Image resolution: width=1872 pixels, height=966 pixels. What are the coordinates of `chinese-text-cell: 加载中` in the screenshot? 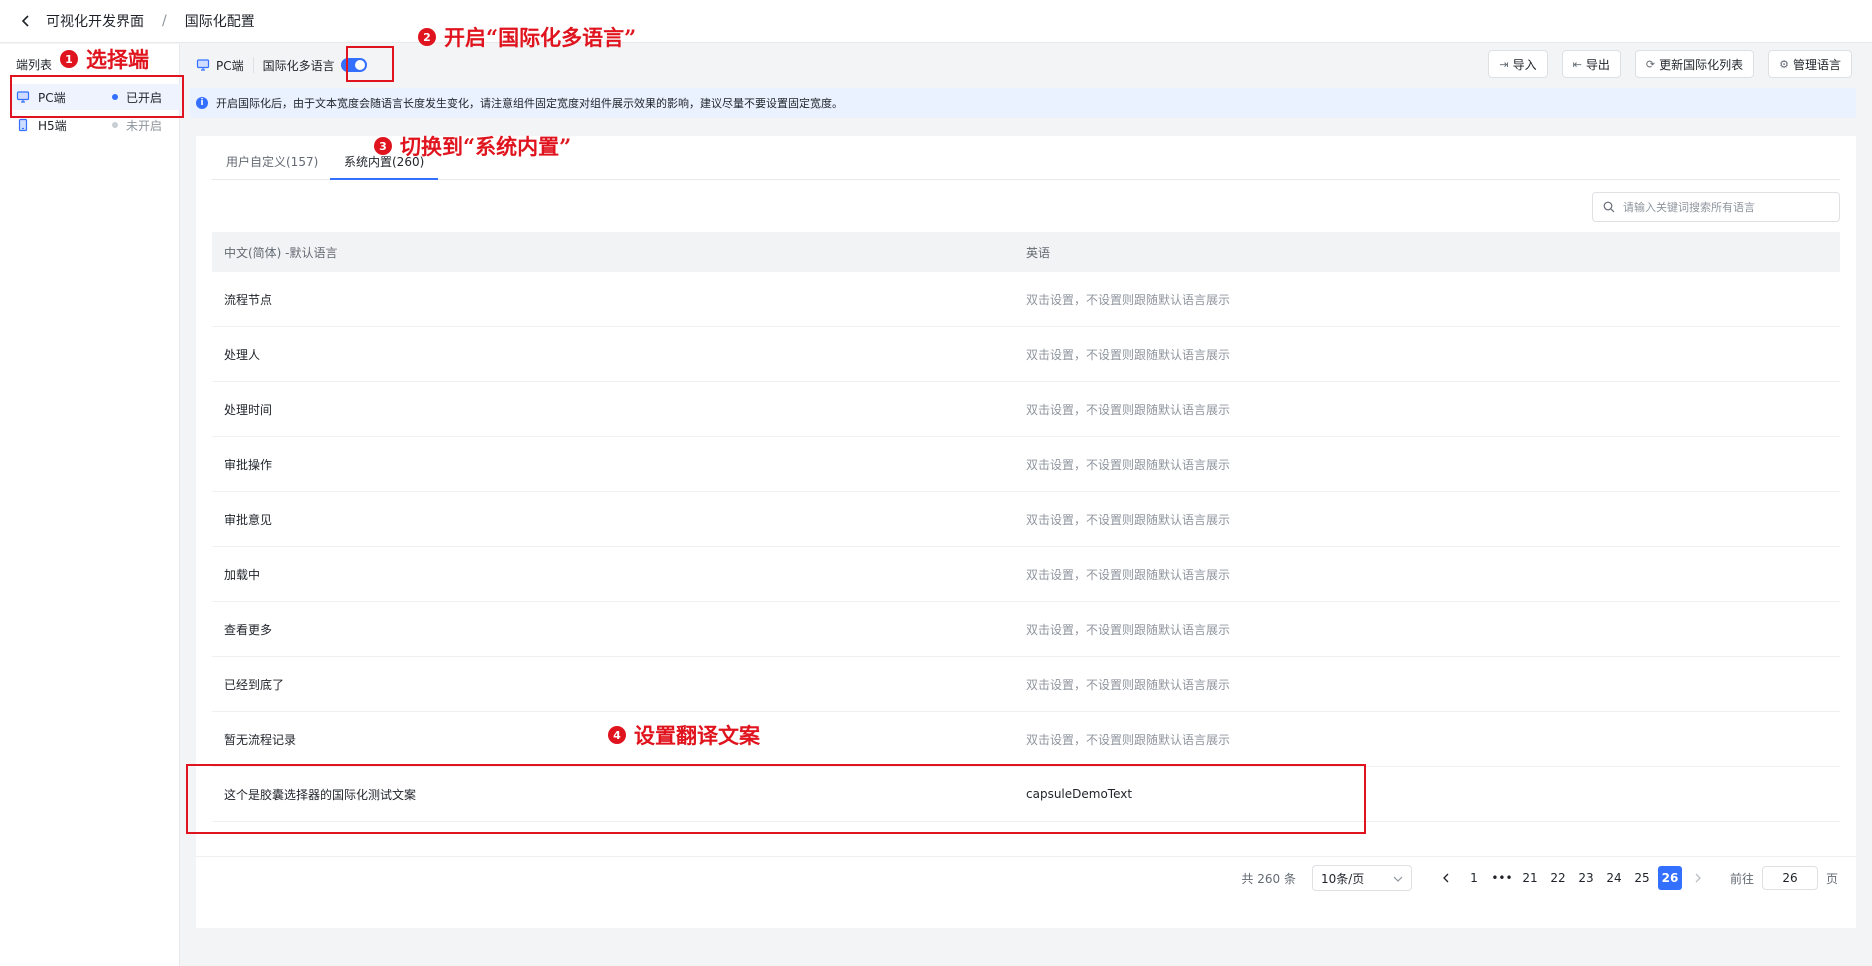 It's located at (242, 574).